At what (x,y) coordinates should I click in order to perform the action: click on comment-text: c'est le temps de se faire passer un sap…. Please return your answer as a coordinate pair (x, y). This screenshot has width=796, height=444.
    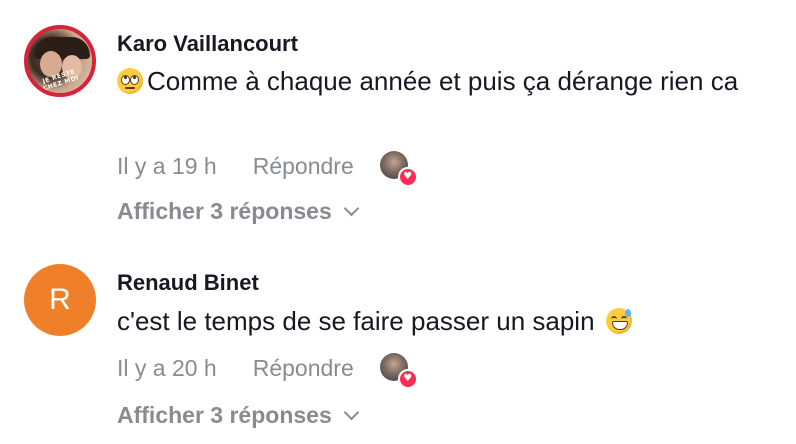
    Looking at the image, I should click on (356, 321).